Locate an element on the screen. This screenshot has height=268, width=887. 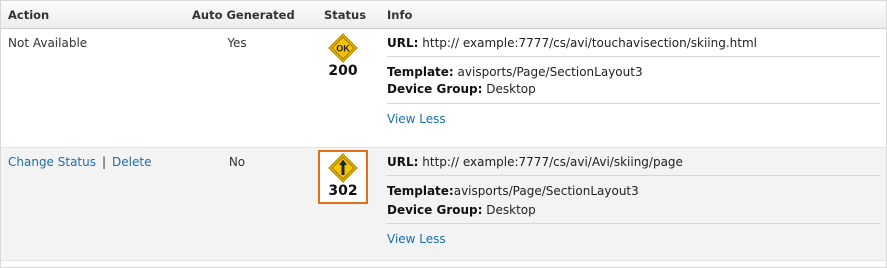
status-cell: OK 200 is located at coordinates (343, 60).